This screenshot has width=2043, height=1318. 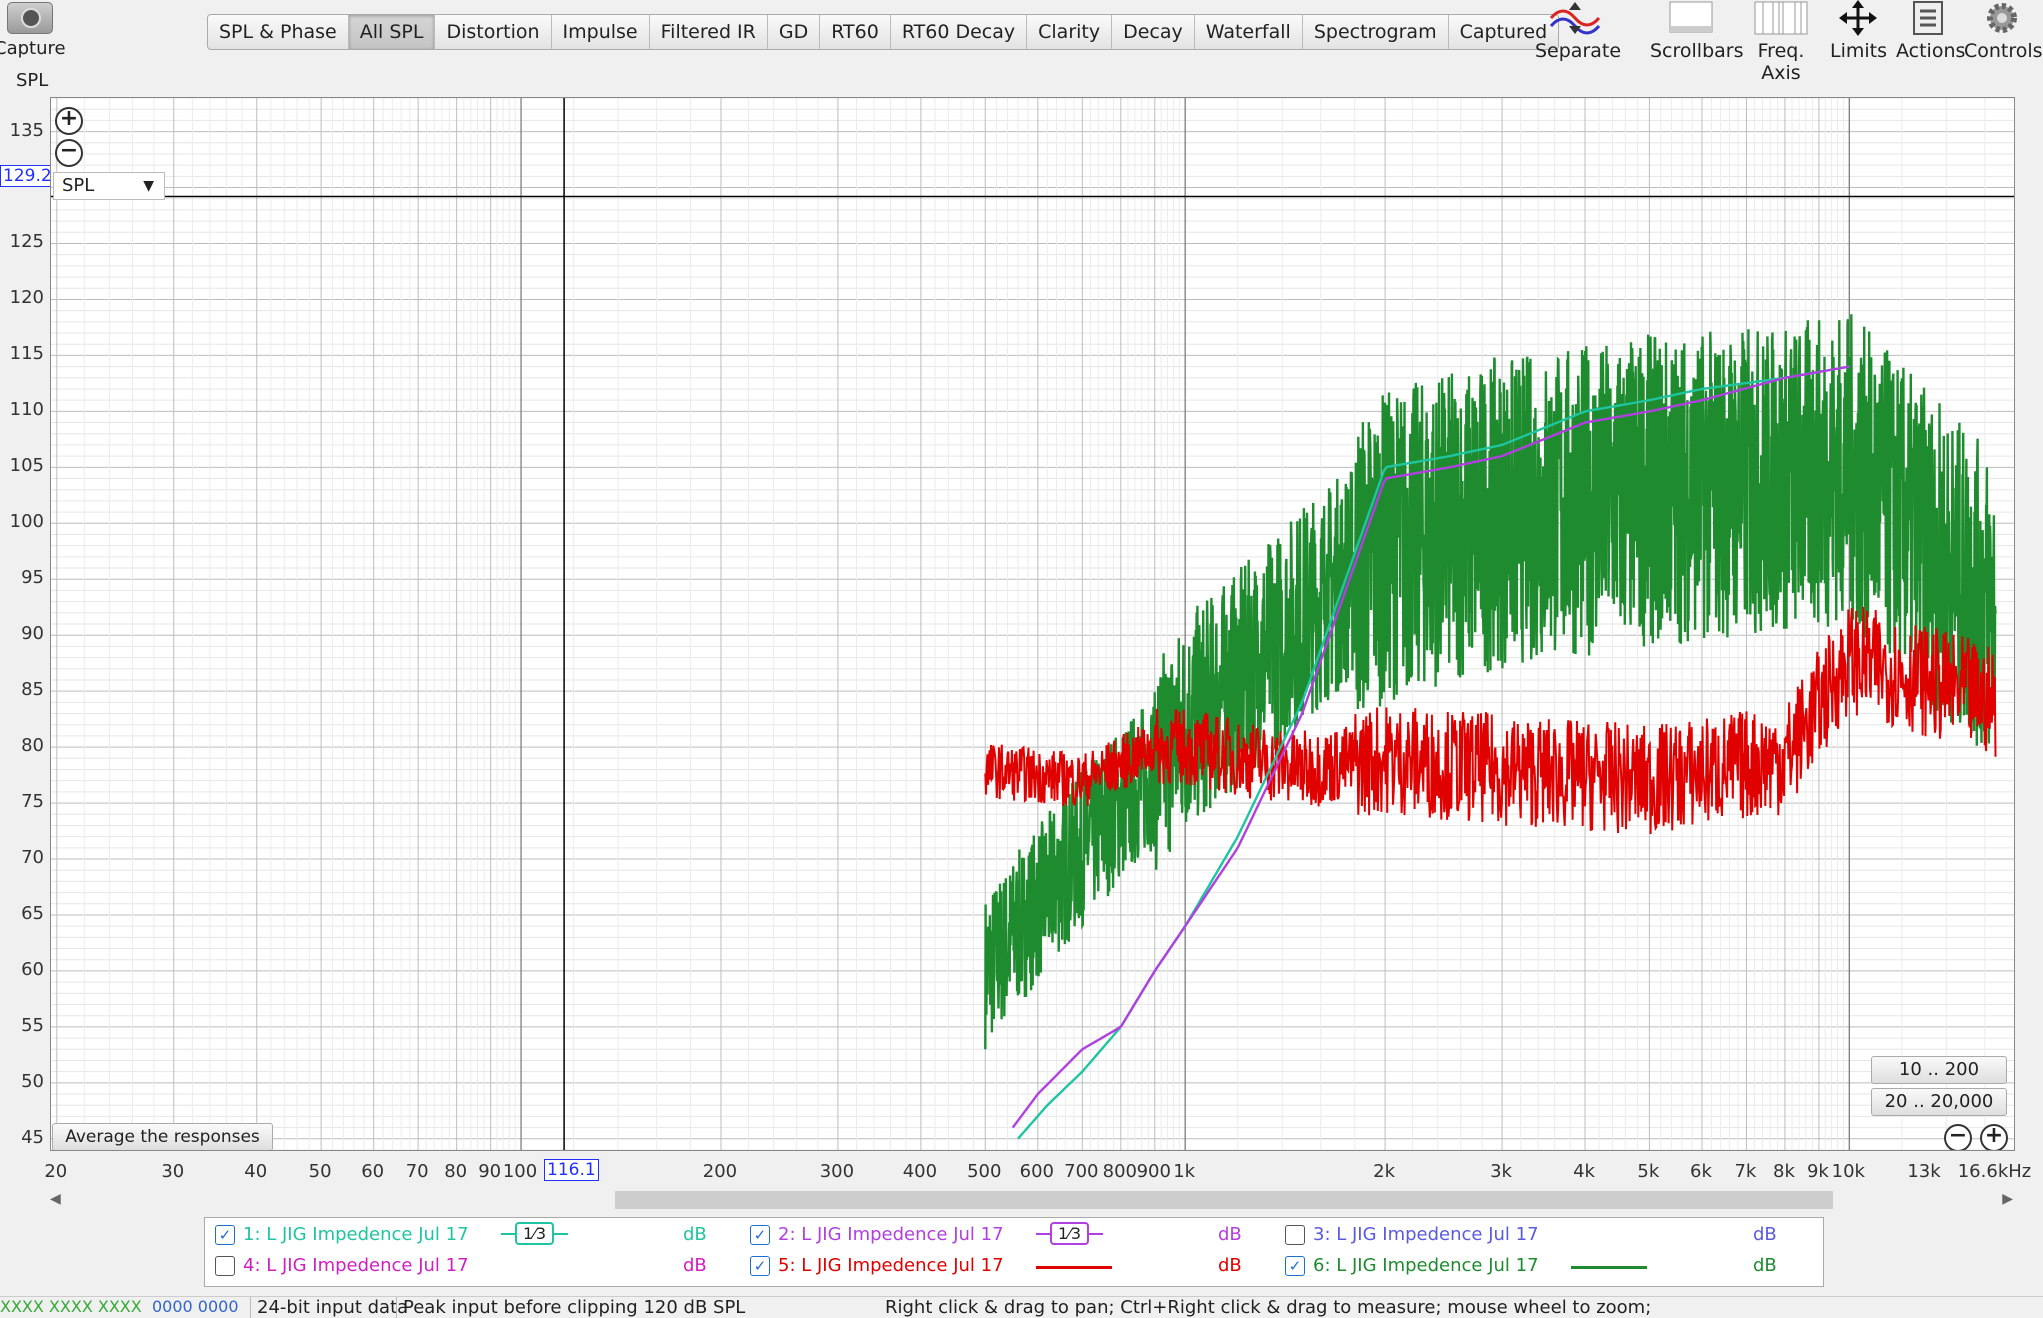 I want to click on legend-label: 6: L JIG Impedence Jul 17, so click(x=1426, y=1265).